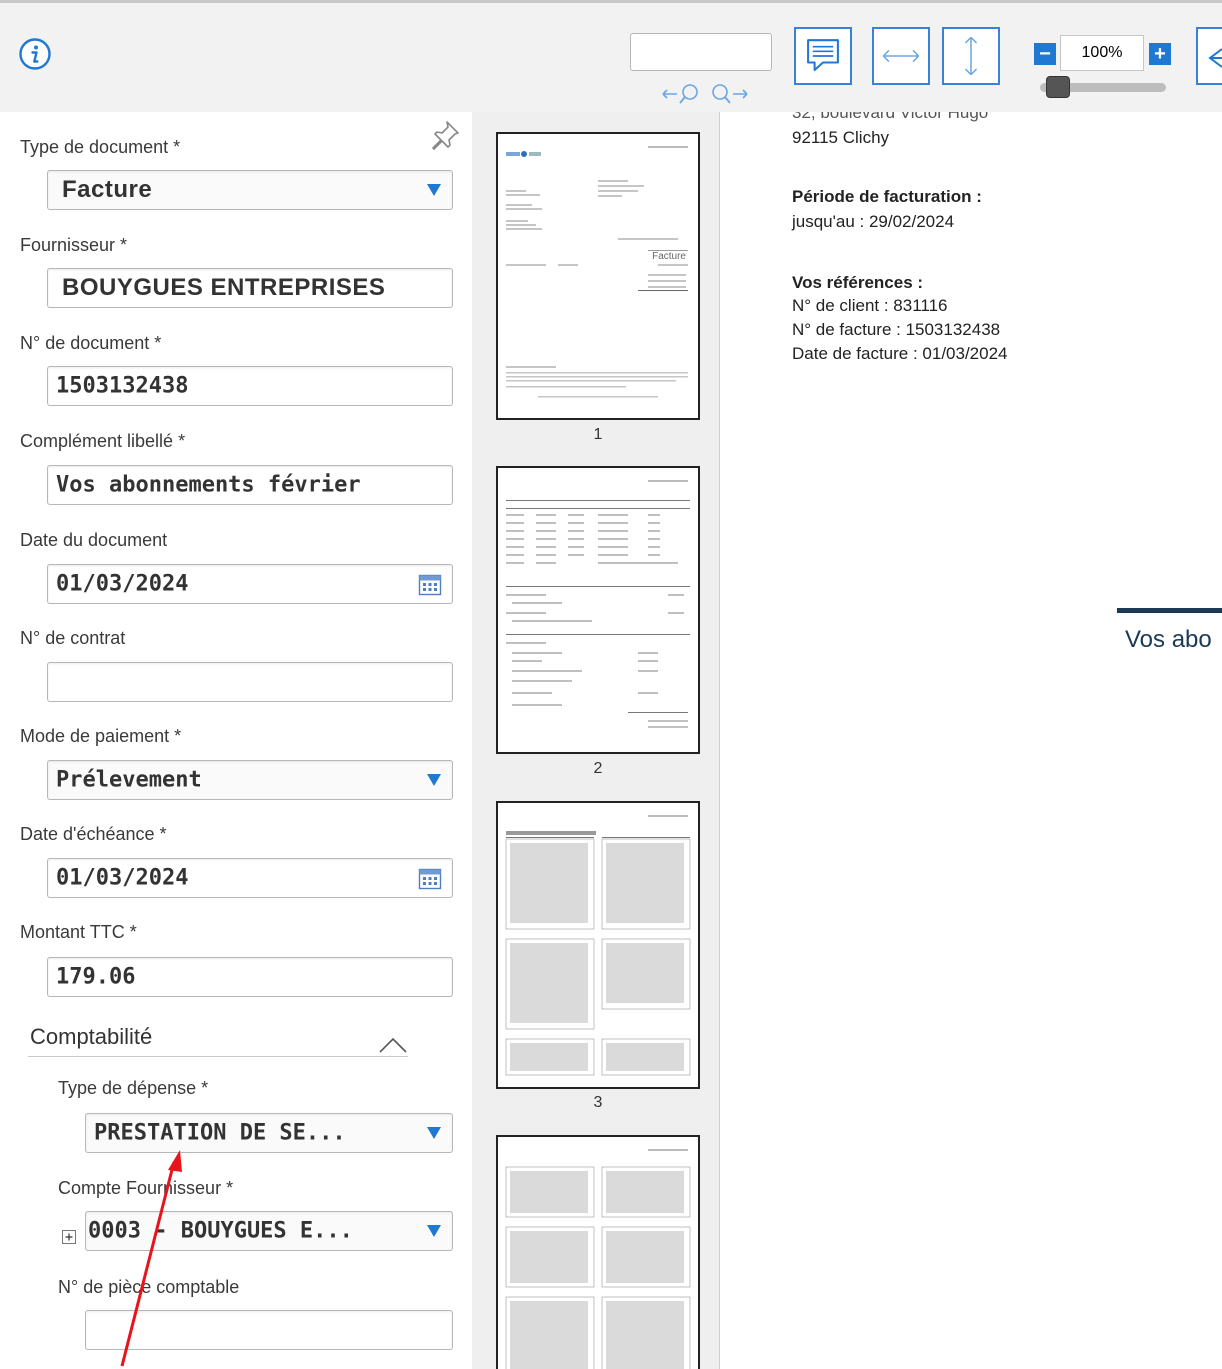  What do you see at coordinates (598, 768) in the screenshot?
I see `page-number-2: 2` at bounding box center [598, 768].